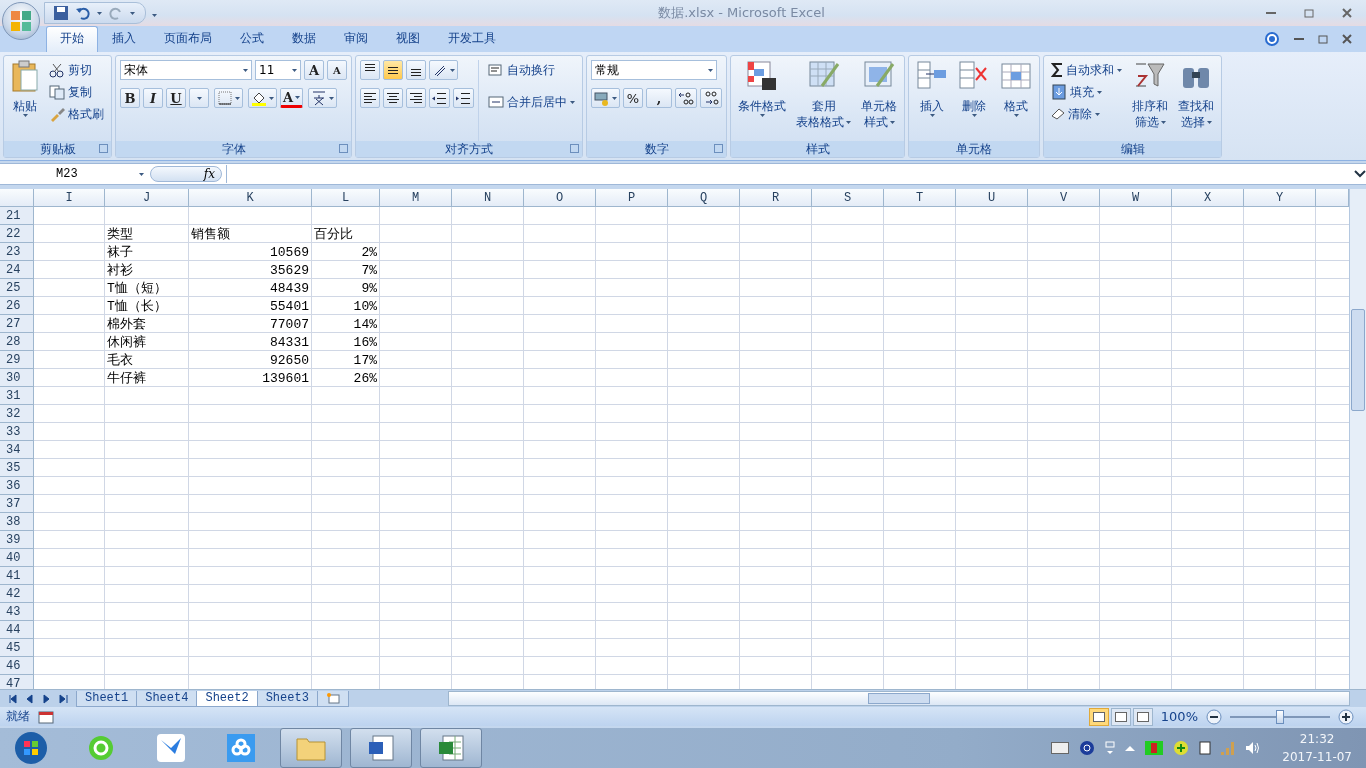 The height and width of the screenshot is (768, 1366). Describe the element at coordinates (823, 101) in the screenshot. I see `ribbon-button: 套用 表格格式` at that location.